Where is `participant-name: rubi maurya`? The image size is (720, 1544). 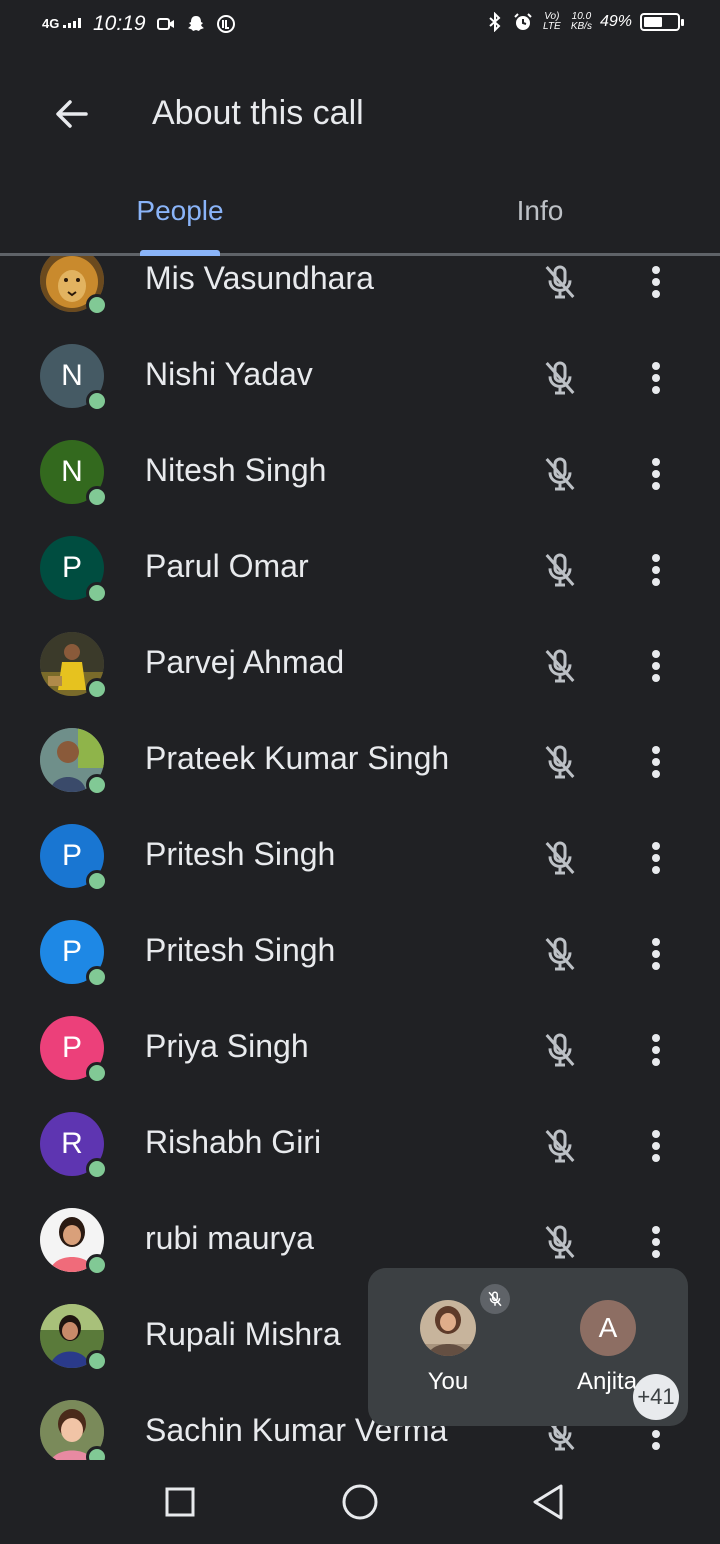
participant-name: rubi maurya is located at coordinates (229, 1238).